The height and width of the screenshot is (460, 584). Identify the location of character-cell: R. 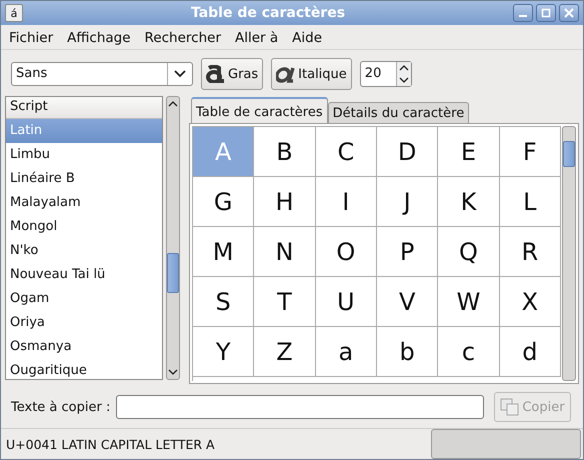
(530, 252).